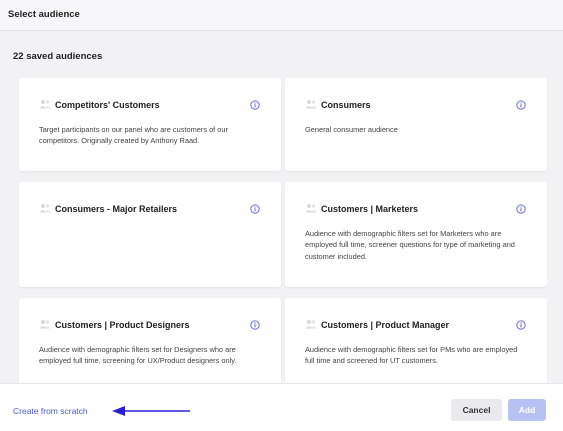 The width and height of the screenshot is (563, 431). What do you see at coordinates (281, 407) in the screenshot?
I see `modal-footer: Create from scratch Cancel Add` at bounding box center [281, 407].